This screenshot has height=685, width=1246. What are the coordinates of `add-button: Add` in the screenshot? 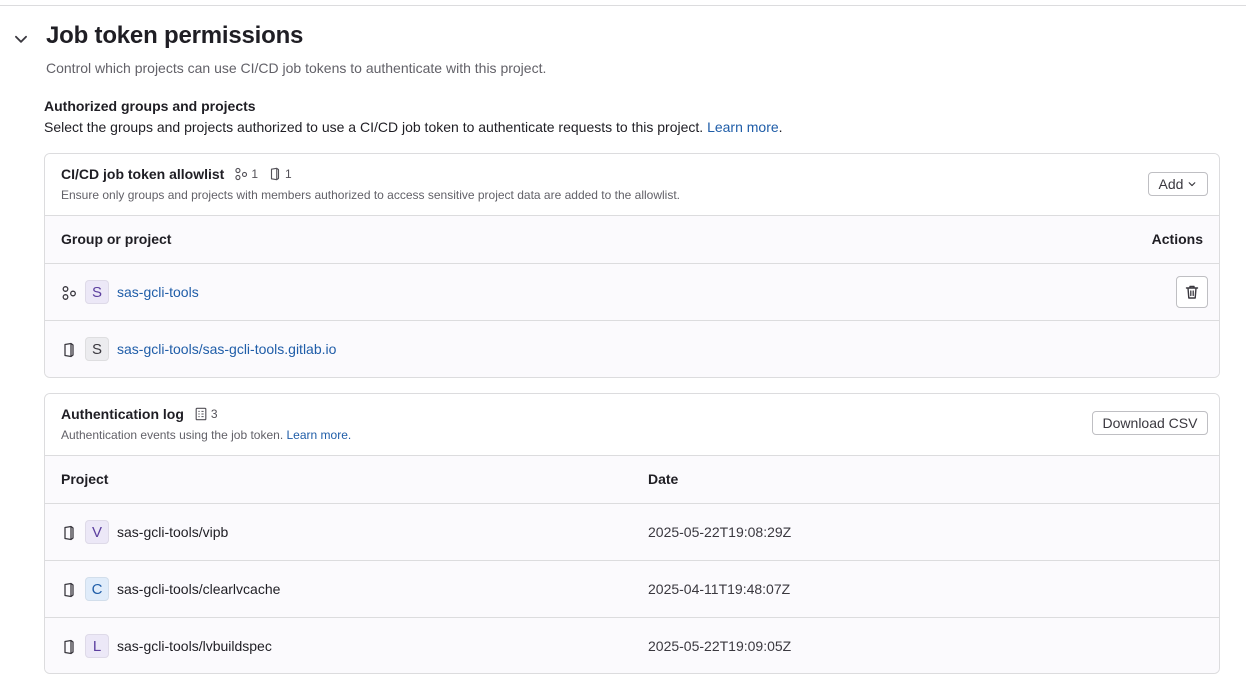 It's located at (1178, 184).